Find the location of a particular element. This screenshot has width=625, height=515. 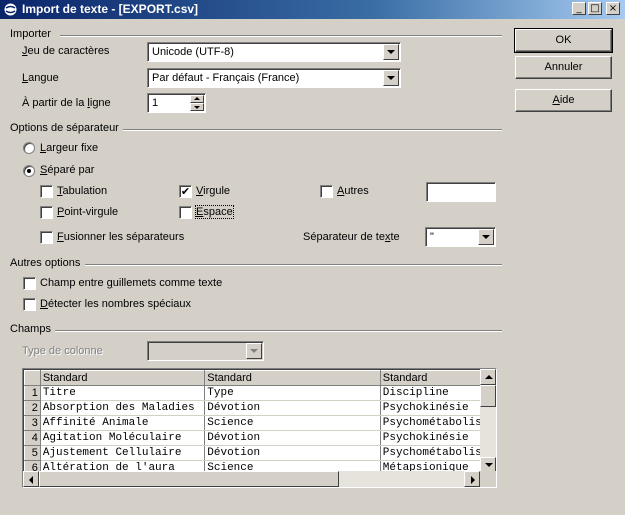

scroll-corner is located at coordinates (488, 479).